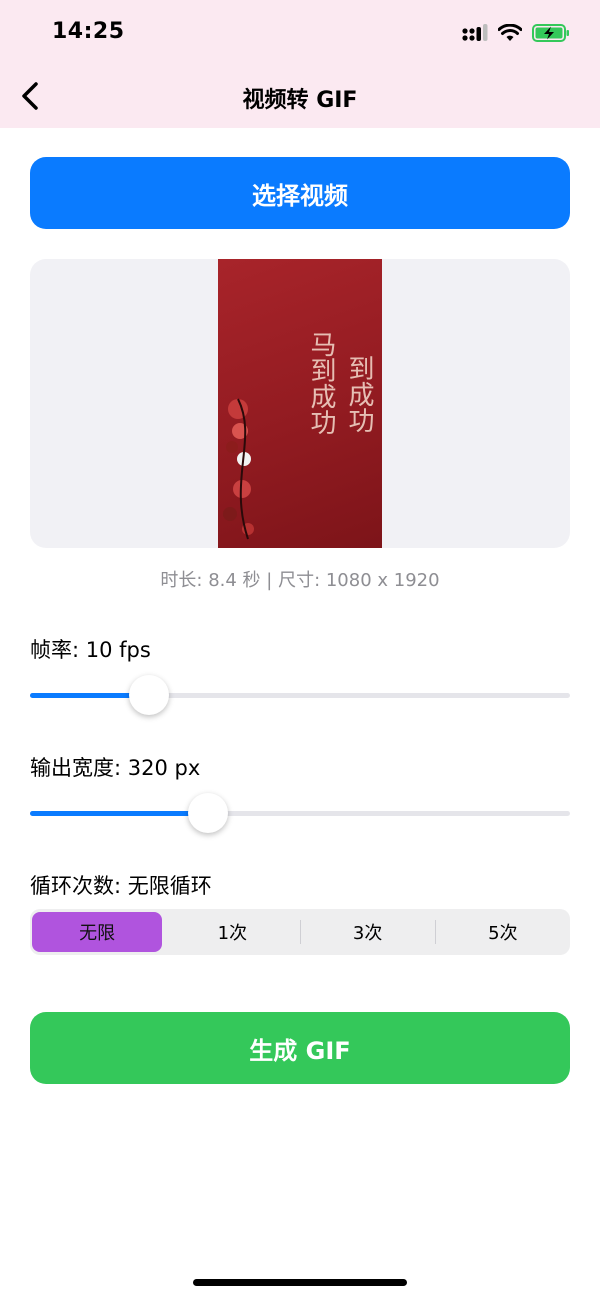 The image size is (600, 1299). Describe the element at coordinates (97, 932) in the screenshot. I see `loop-option-infinite: 无限` at that location.